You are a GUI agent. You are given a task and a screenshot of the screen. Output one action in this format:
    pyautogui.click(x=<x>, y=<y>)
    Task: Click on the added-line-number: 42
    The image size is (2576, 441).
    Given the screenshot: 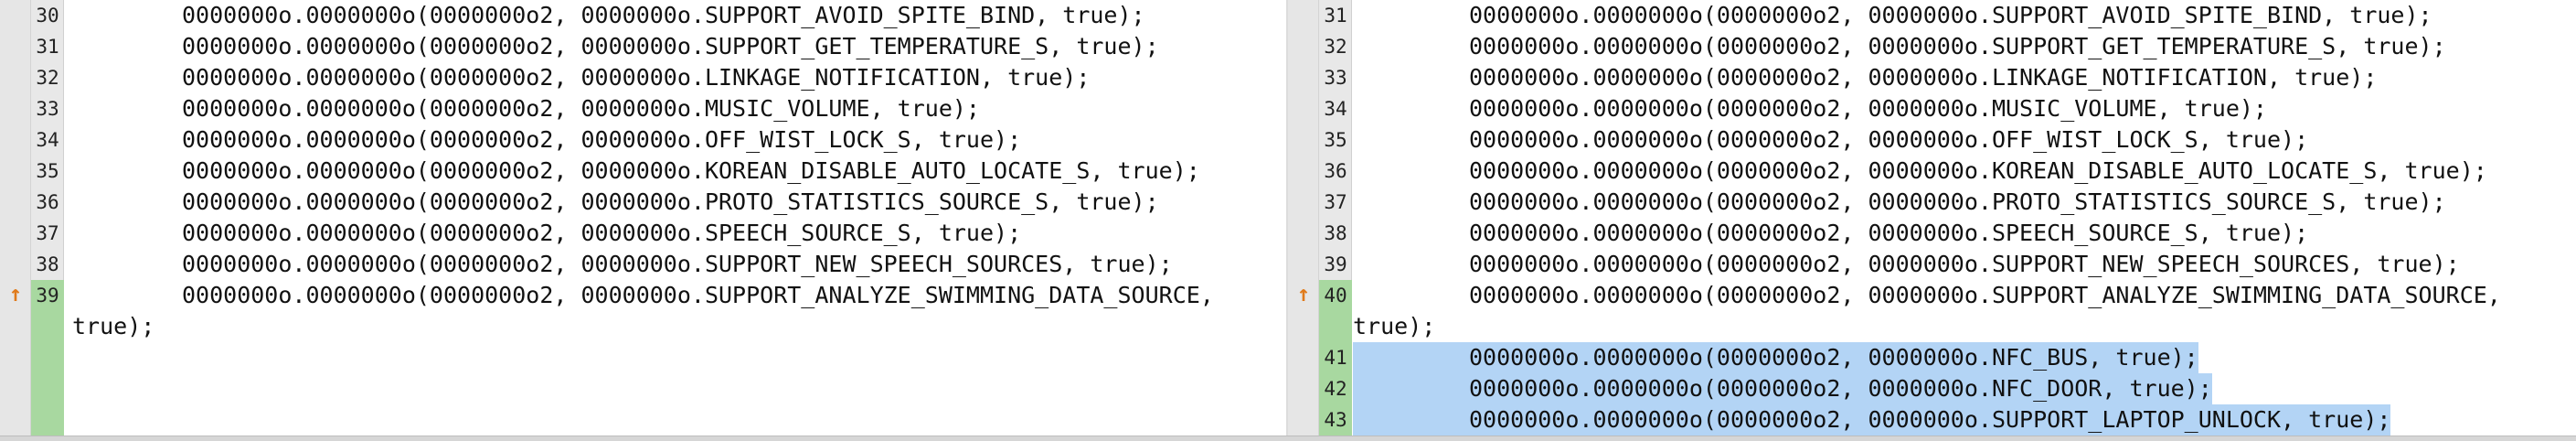 What is the action you would take?
    pyautogui.click(x=1335, y=388)
    